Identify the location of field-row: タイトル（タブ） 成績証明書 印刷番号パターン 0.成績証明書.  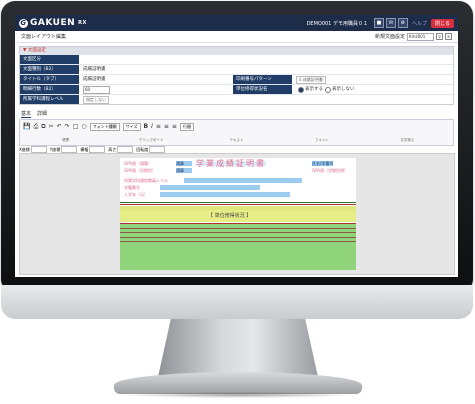
(236, 79).